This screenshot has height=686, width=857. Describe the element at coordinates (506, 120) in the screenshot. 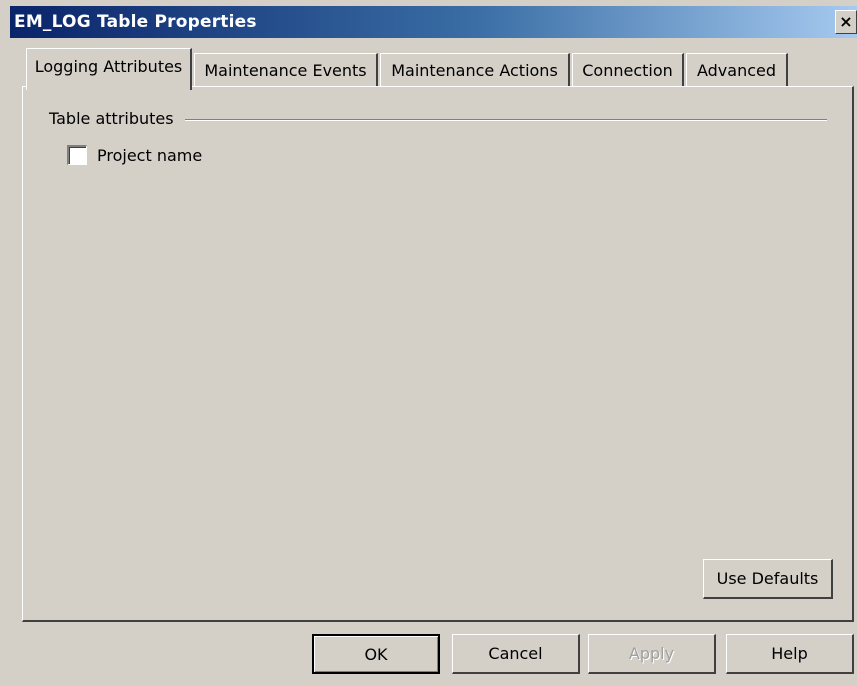

I see `group-divider` at that location.